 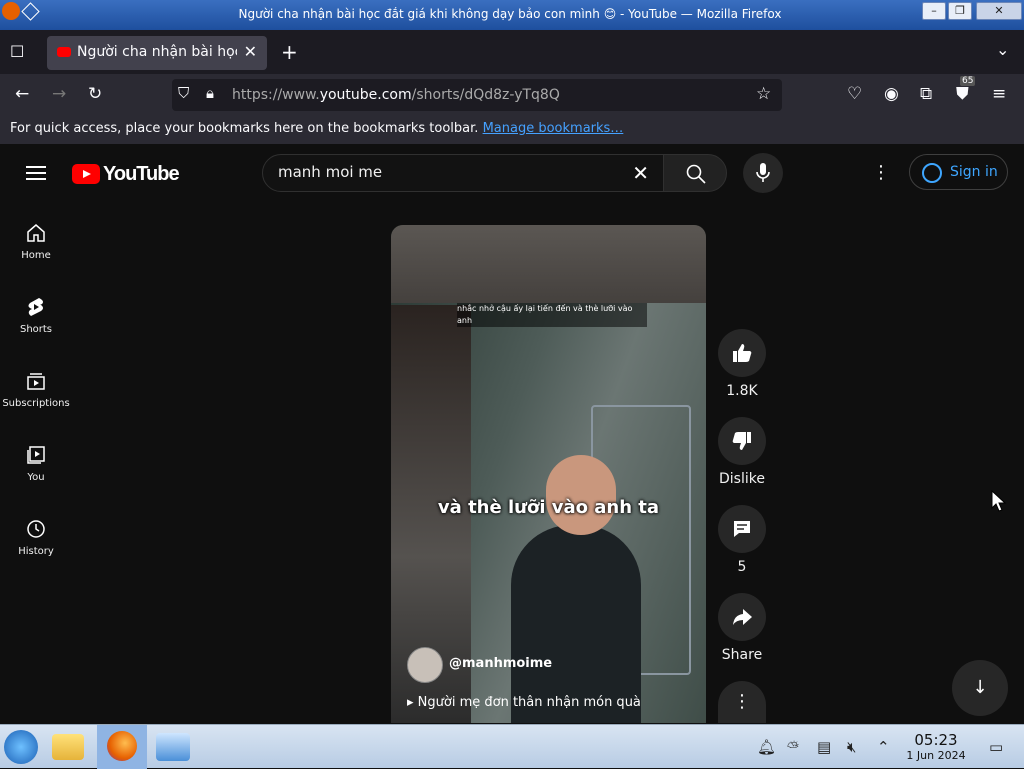 What do you see at coordinates (891, 94) in the screenshot?
I see `account-icon: ◉` at bounding box center [891, 94].